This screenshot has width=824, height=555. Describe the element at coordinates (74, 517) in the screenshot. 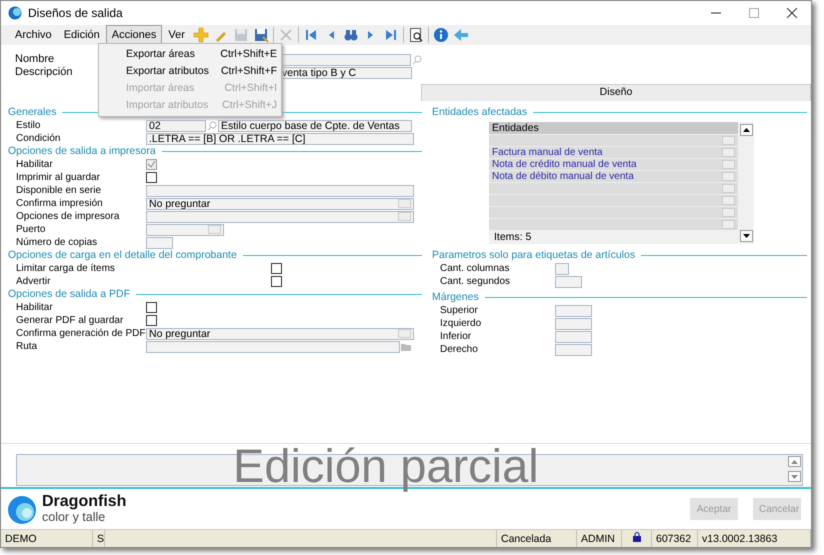

I see `logo-tagline: color y talle` at that location.